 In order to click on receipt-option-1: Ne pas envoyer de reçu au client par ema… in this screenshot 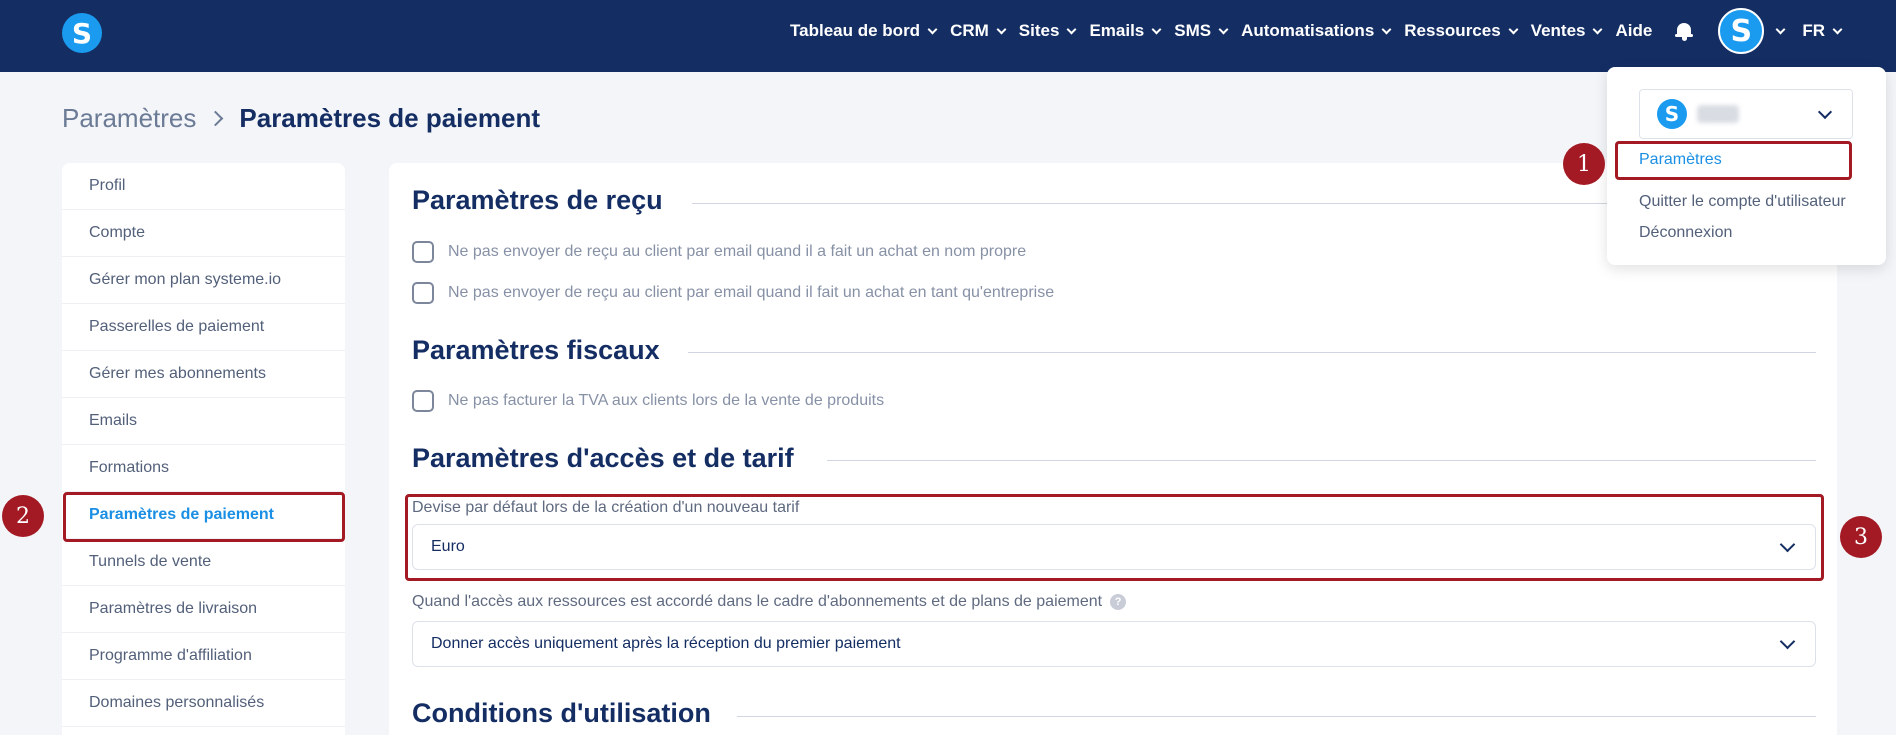, I will do `click(719, 252)`.